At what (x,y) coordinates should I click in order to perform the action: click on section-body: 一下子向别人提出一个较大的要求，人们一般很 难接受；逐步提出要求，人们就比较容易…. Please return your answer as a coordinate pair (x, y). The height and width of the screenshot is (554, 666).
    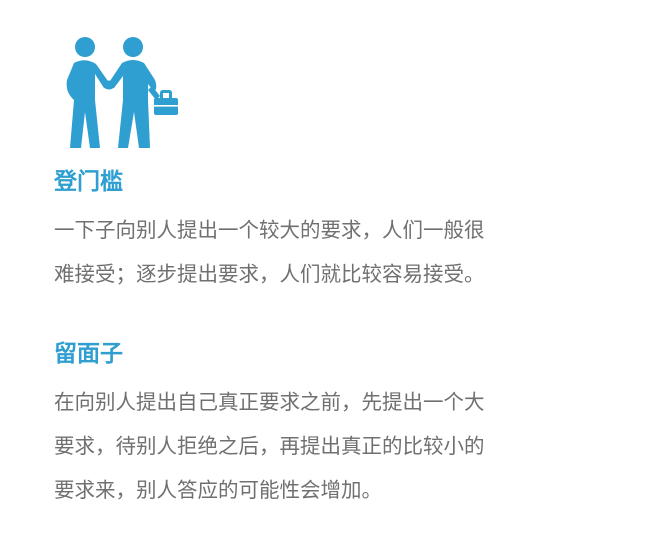
    Looking at the image, I should click on (344, 252).